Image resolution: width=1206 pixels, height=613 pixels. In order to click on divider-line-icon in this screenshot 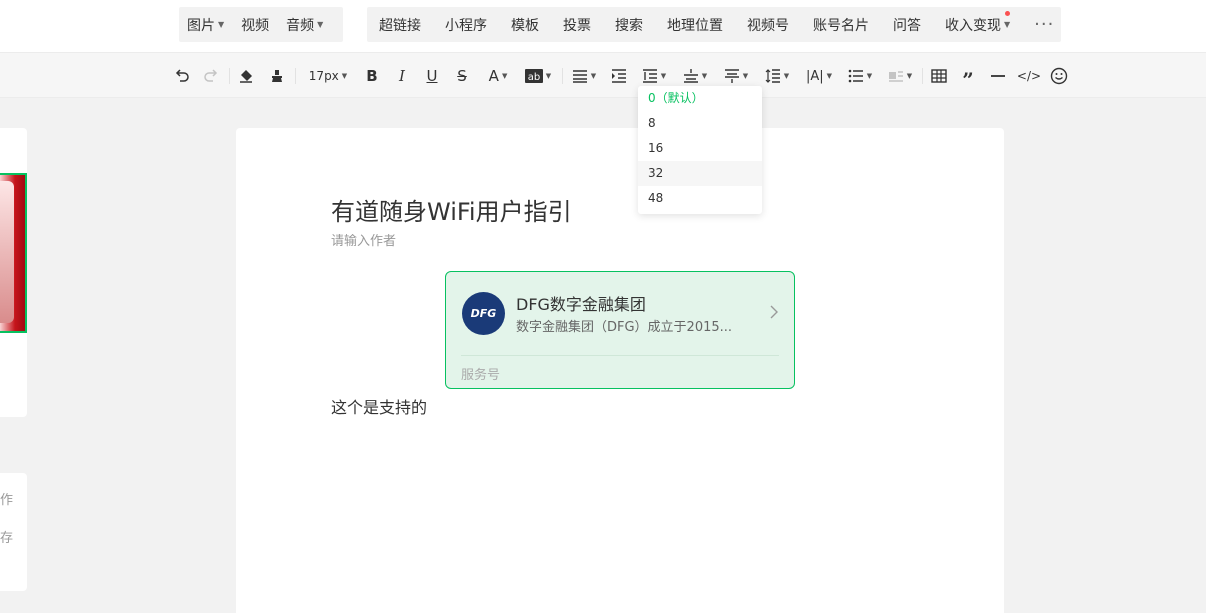, I will do `click(998, 76)`.